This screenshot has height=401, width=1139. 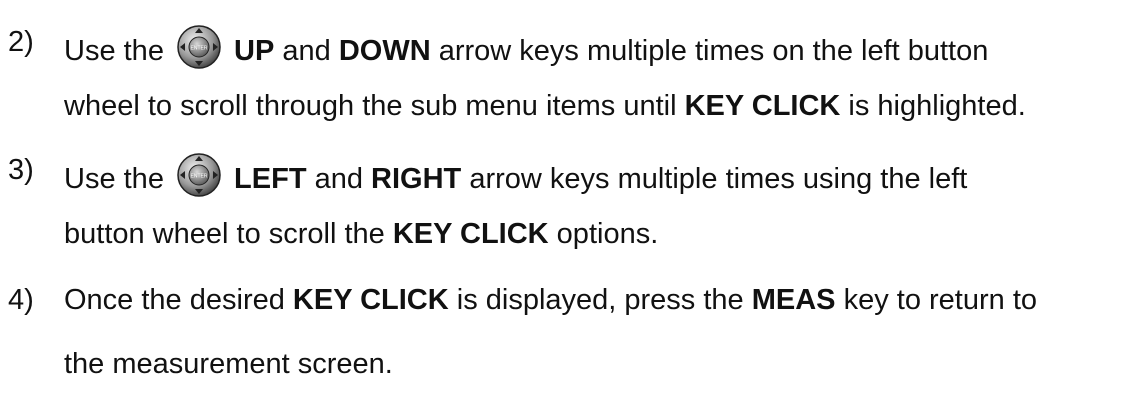 I want to click on instruction-text: Once the desired, so click(x=178, y=300).